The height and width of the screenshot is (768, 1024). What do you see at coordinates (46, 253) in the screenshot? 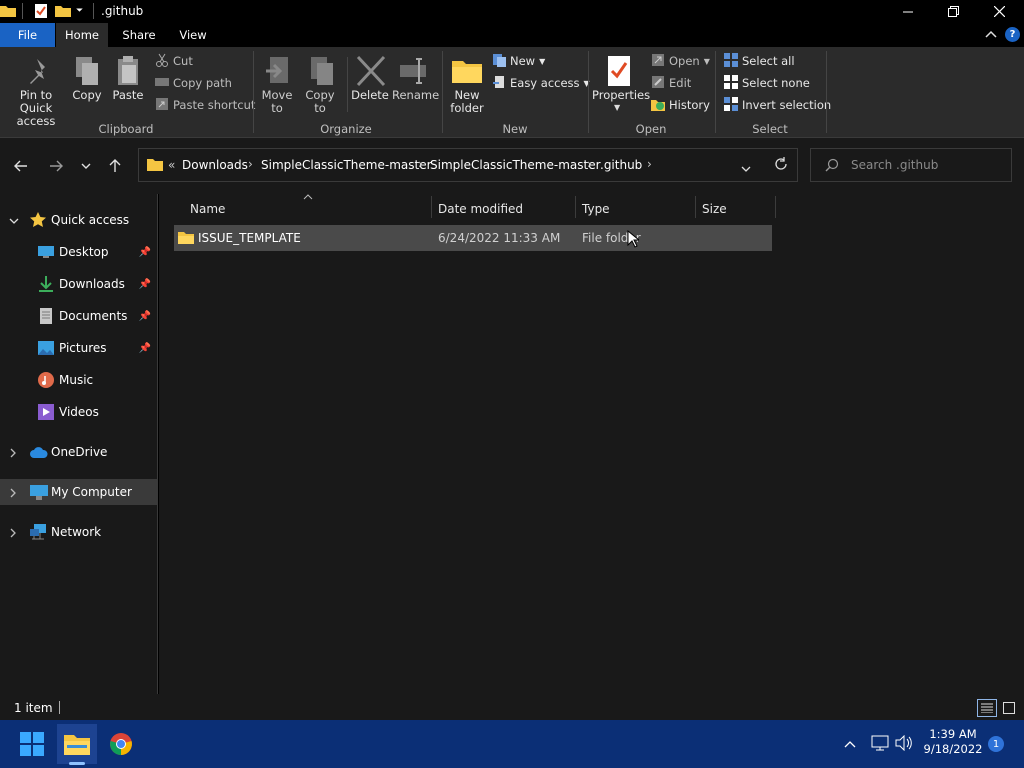
I see `desktop-icon` at bounding box center [46, 253].